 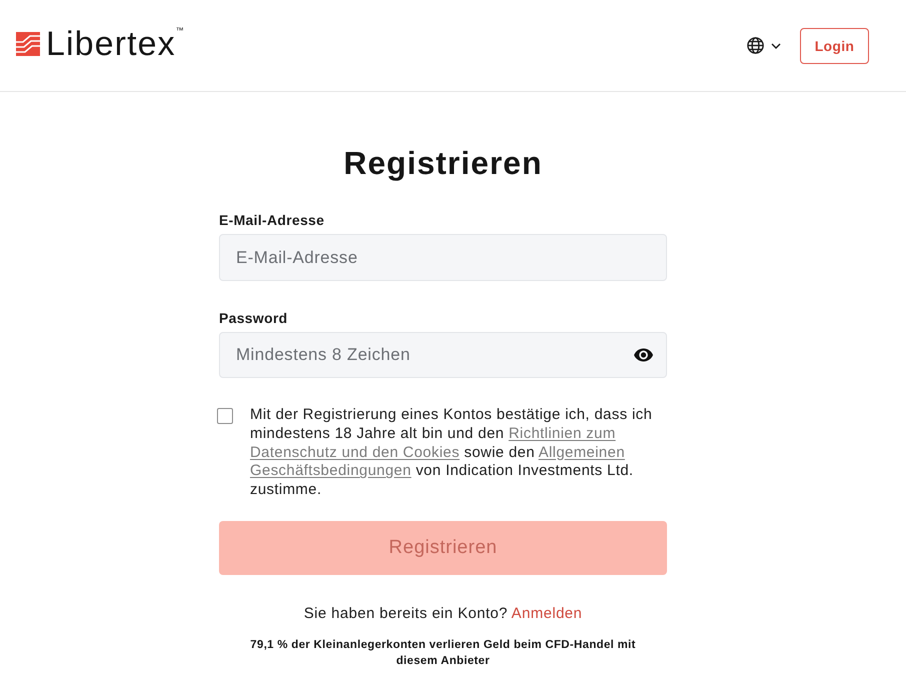 I want to click on eye-icon, so click(x=643, y=355).